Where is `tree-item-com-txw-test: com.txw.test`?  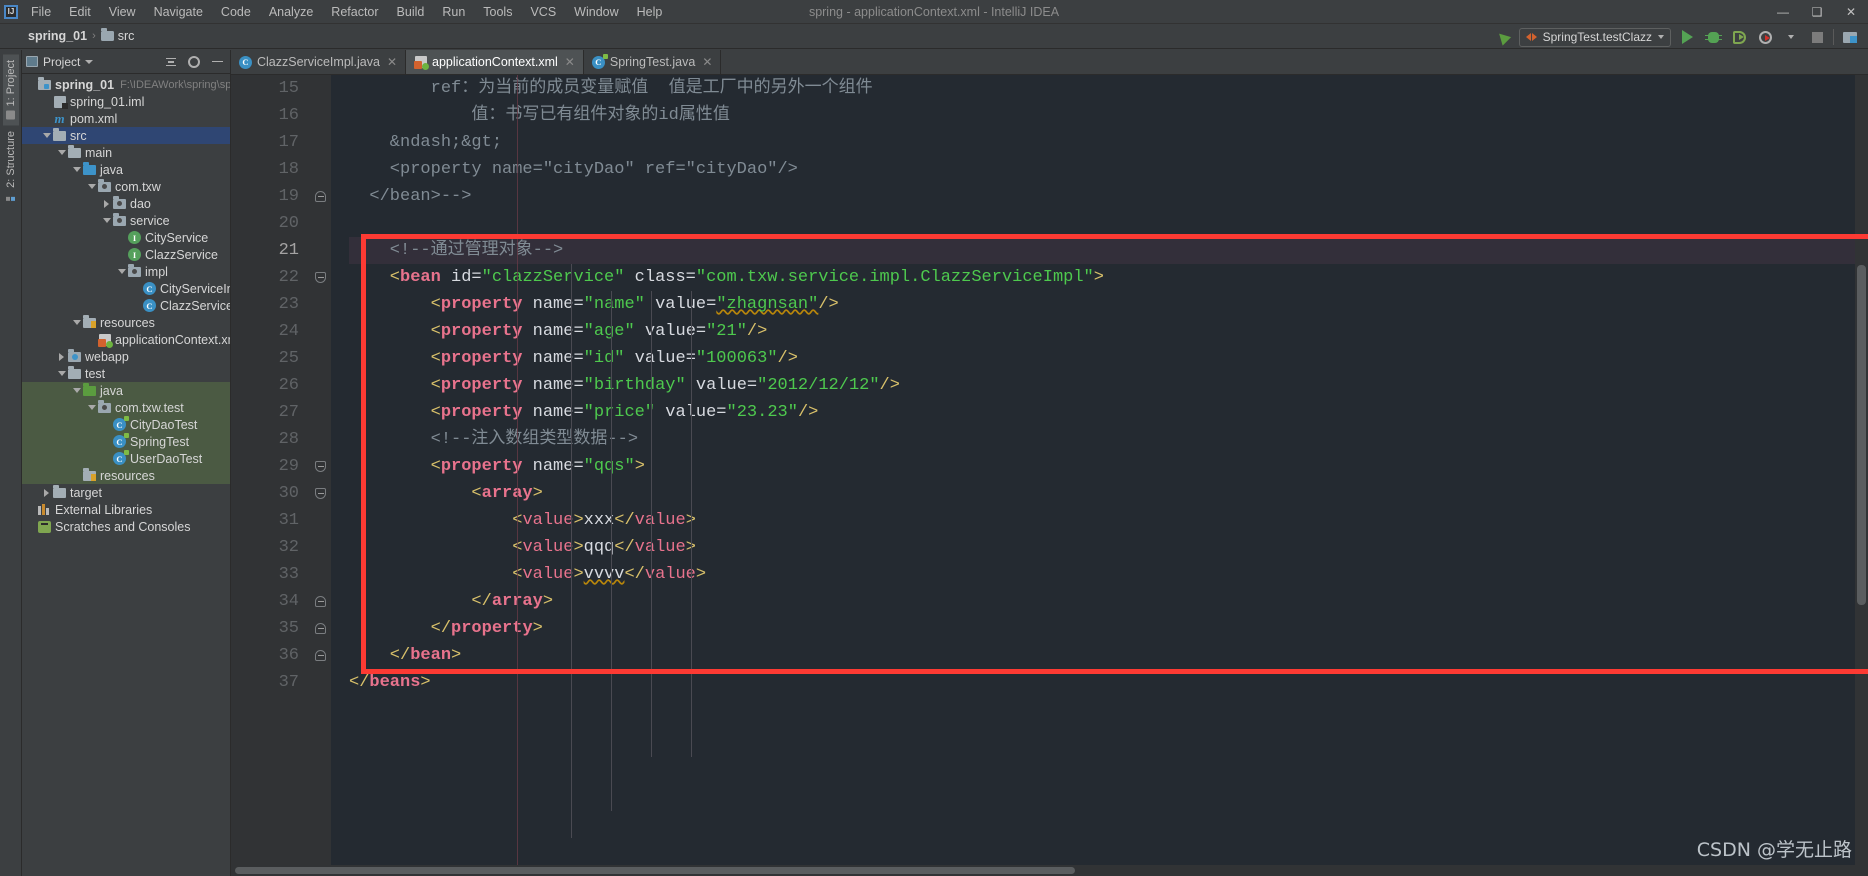 tree-item-com-txw-test: com.txw.test is located at coordinates (126, 407).